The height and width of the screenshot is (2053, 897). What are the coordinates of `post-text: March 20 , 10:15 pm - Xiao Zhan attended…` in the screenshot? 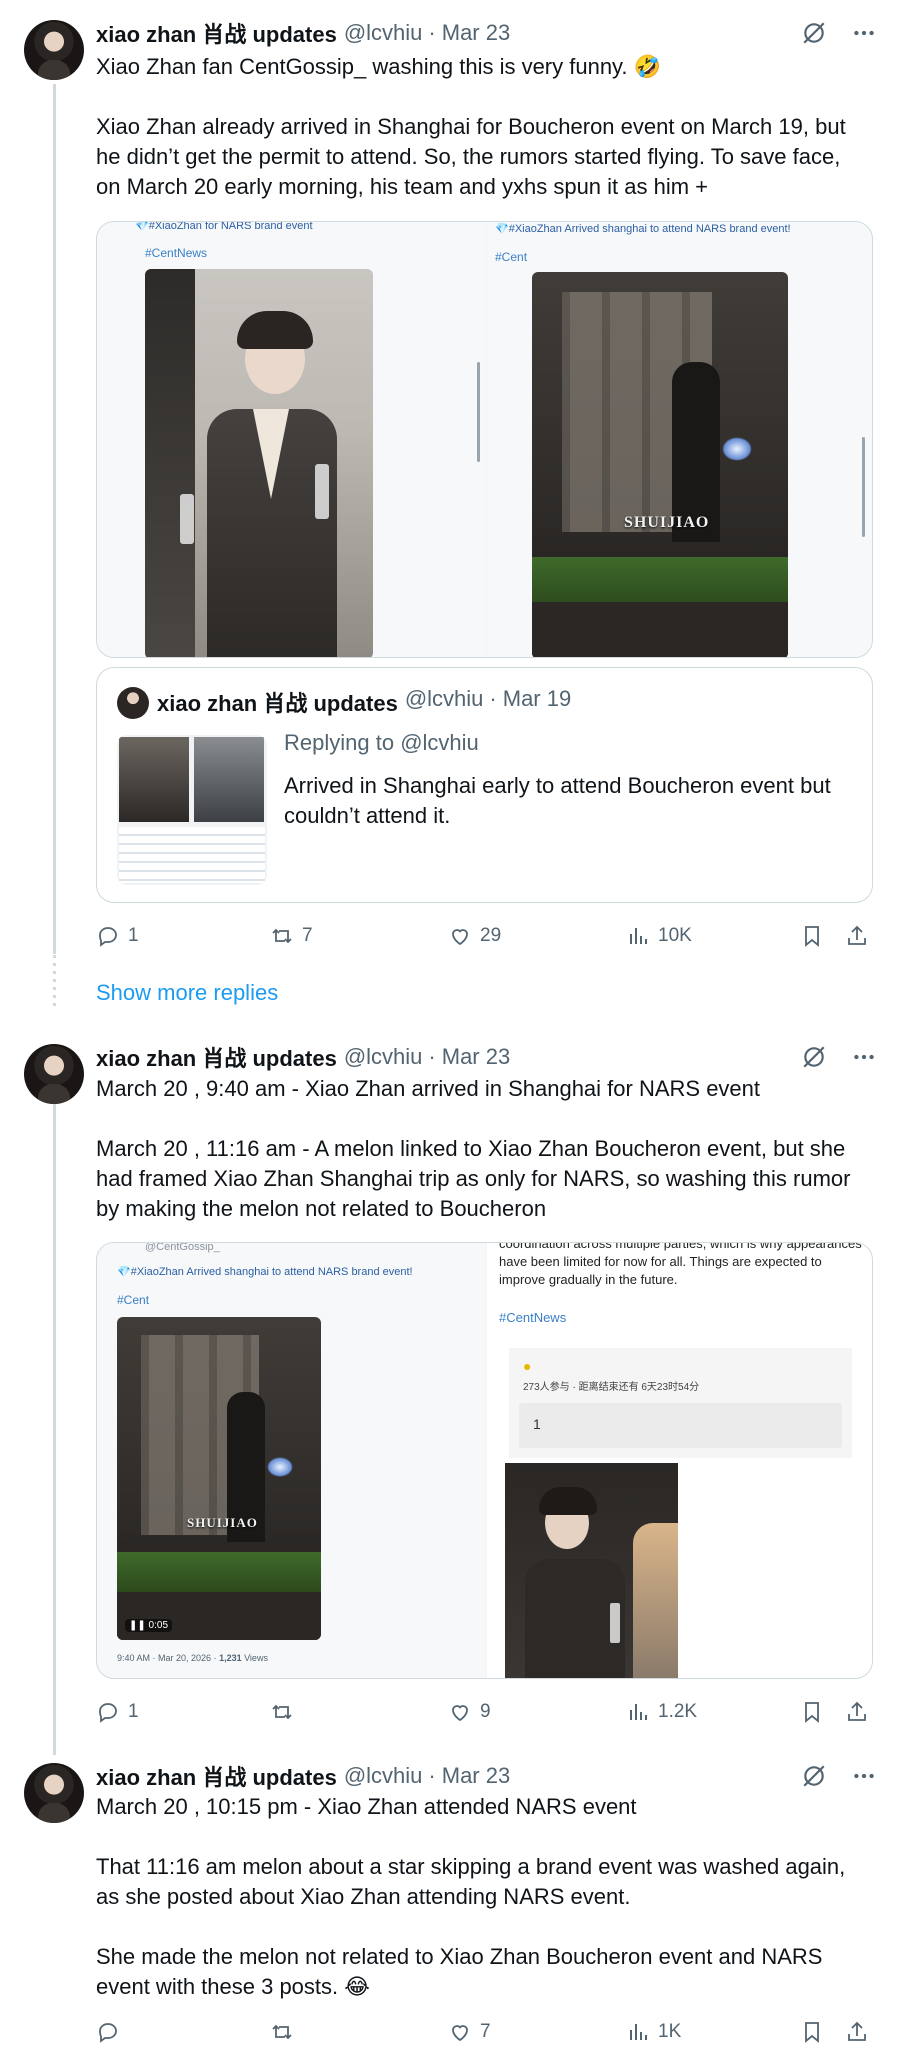 It's located at (479, 1897).